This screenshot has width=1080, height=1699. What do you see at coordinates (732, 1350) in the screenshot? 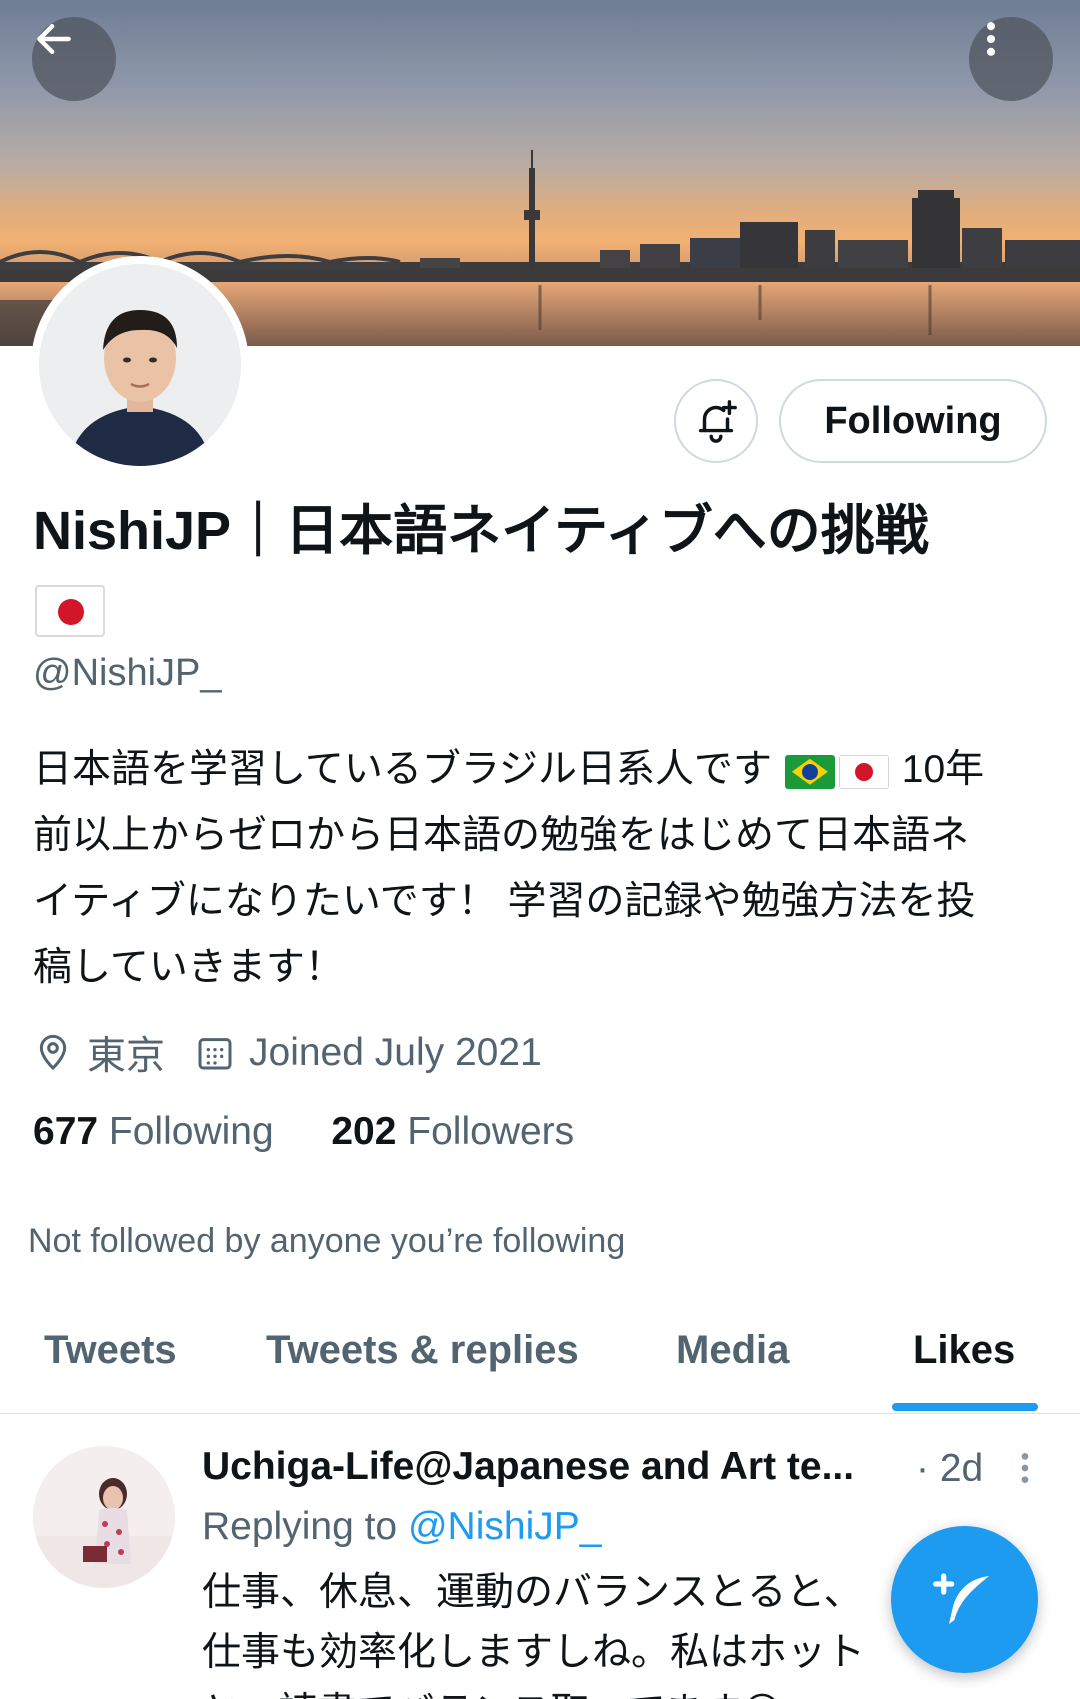
I see `tab-media: Media` at bounding box center [732, 1350].